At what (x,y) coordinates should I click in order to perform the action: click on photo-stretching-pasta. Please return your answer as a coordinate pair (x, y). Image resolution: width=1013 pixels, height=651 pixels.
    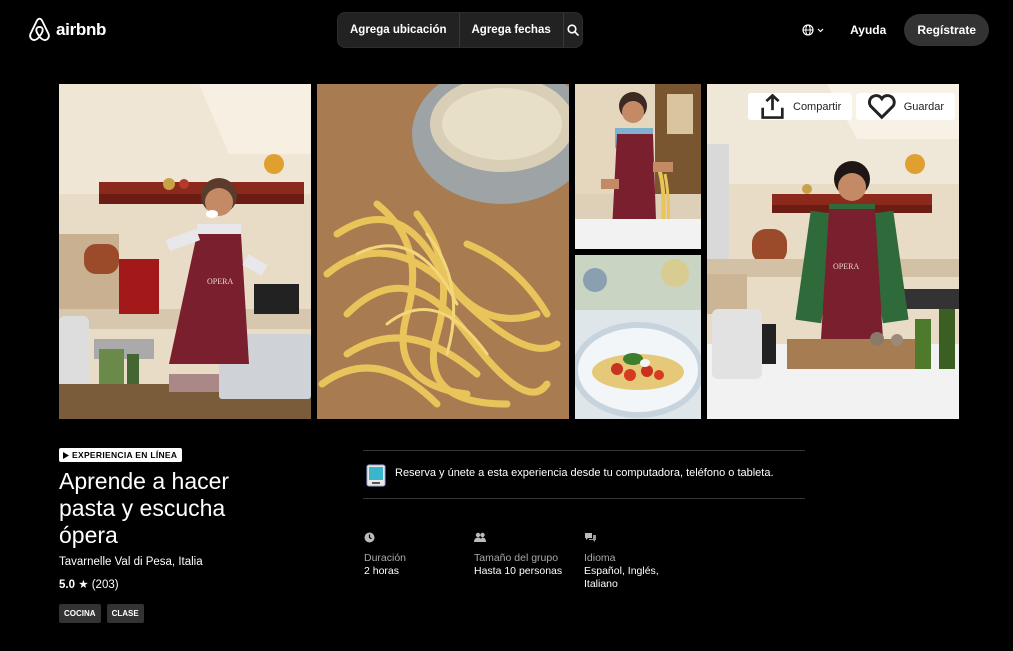
    Looking at the image, I should click on (638, 166).